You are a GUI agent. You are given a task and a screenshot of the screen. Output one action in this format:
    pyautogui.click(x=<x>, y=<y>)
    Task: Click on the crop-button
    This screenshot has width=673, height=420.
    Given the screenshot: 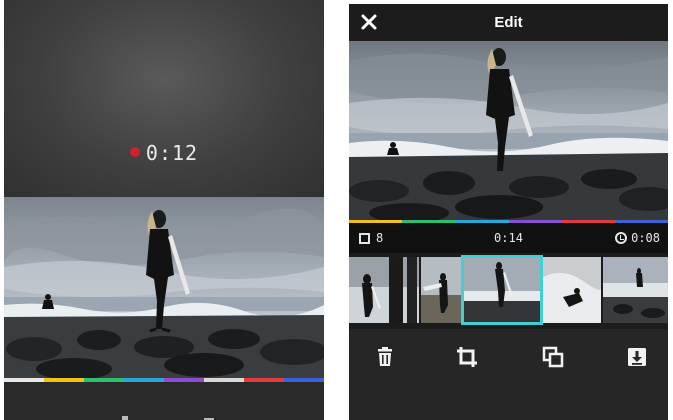 What is the action you would take?
    pyautogui.click(x=467, y=357)
    